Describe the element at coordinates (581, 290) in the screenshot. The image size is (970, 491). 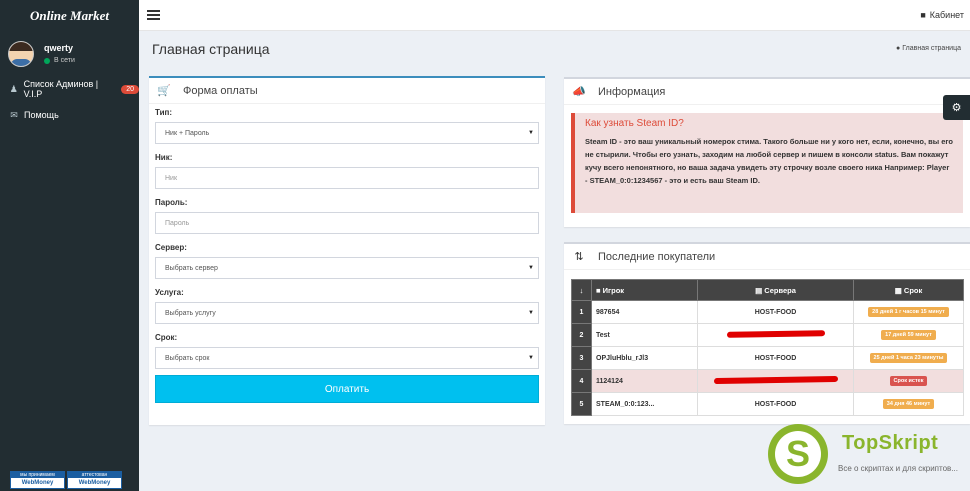
I see `arrow-down-icon: ↓` at that location.